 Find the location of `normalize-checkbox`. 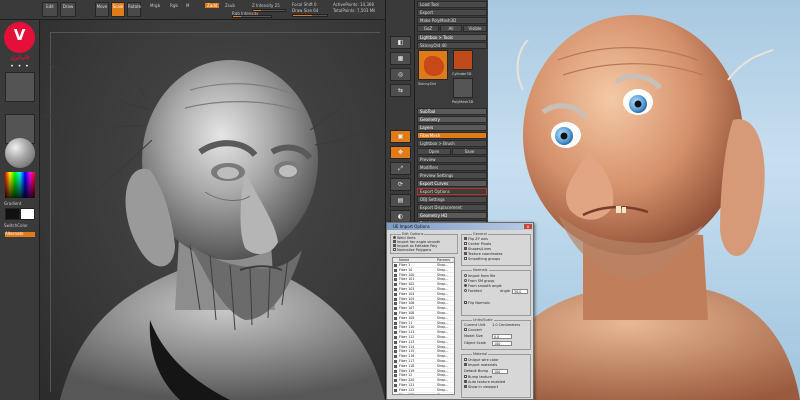

normalize-checkbox is located at coordinates (394, 249).